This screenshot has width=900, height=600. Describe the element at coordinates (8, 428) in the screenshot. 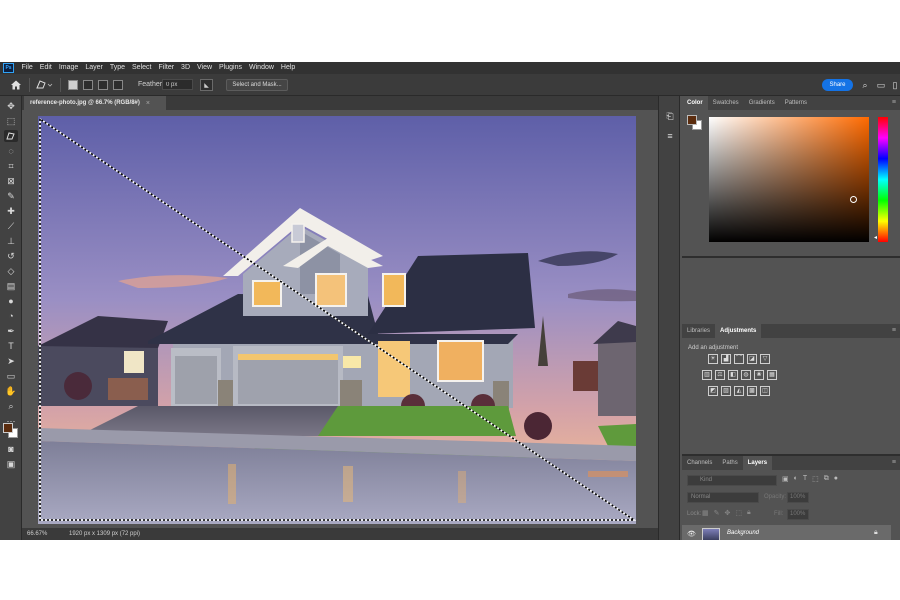

I see `foreground-color-swatch` at that location.